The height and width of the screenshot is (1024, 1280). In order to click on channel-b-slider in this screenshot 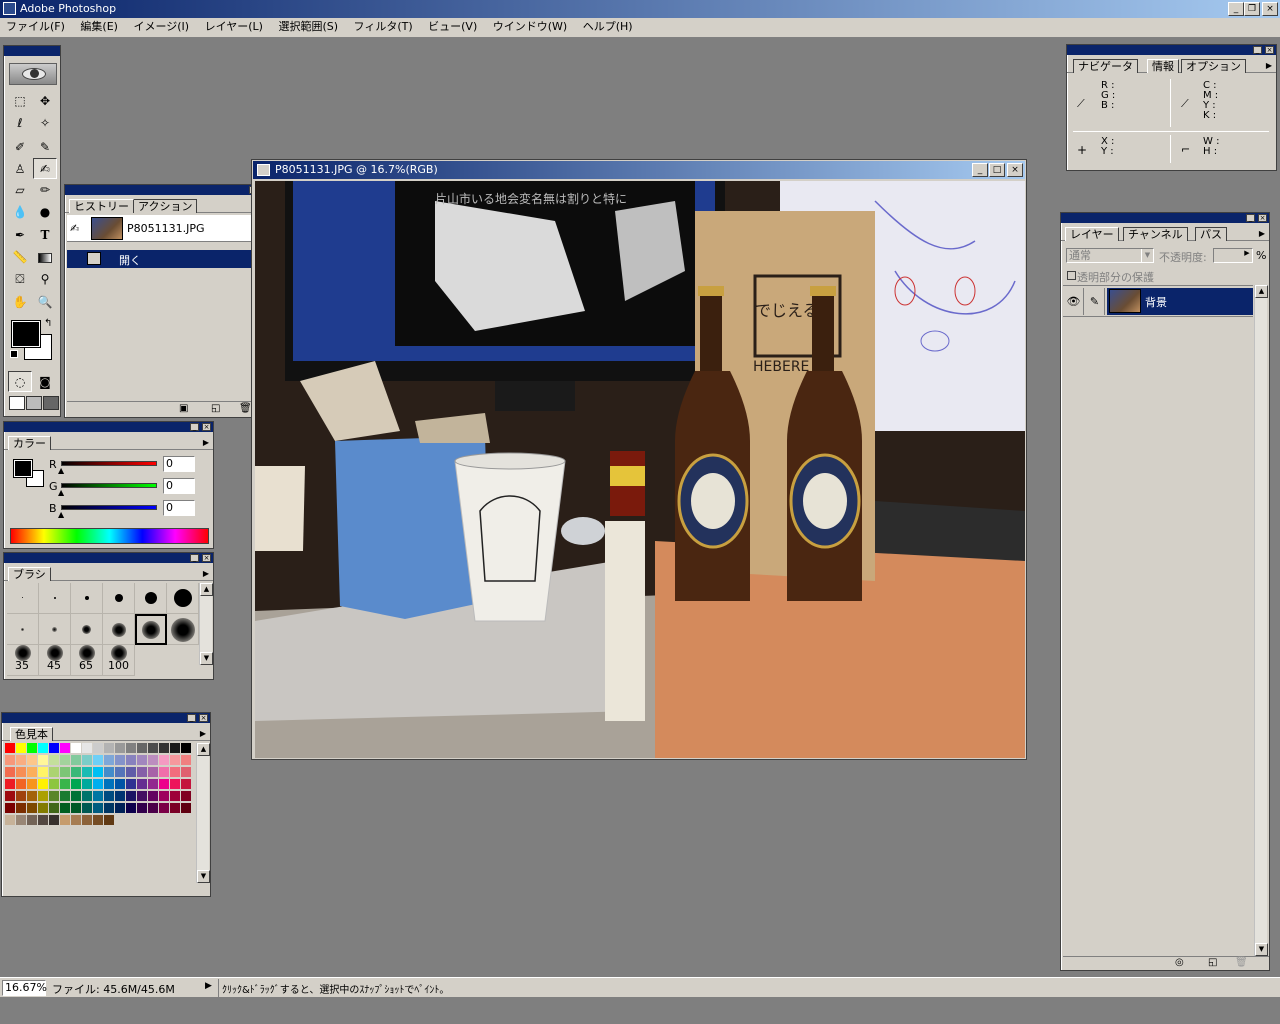, I will do `click(109, 507)`.